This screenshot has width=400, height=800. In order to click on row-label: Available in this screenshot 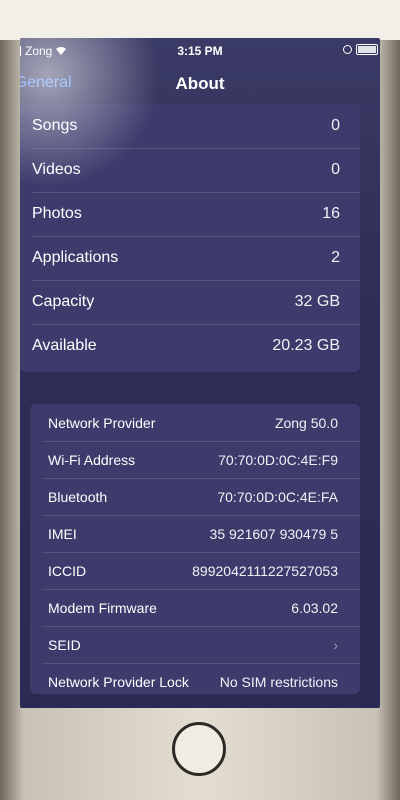, I will do `click(64, 345)`.